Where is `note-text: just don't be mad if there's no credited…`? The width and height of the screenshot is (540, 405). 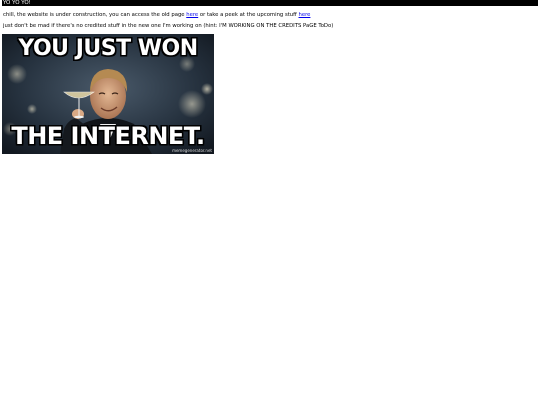
note-text: just don't be mad if there's no credited… is located at coordinates (168, 26).